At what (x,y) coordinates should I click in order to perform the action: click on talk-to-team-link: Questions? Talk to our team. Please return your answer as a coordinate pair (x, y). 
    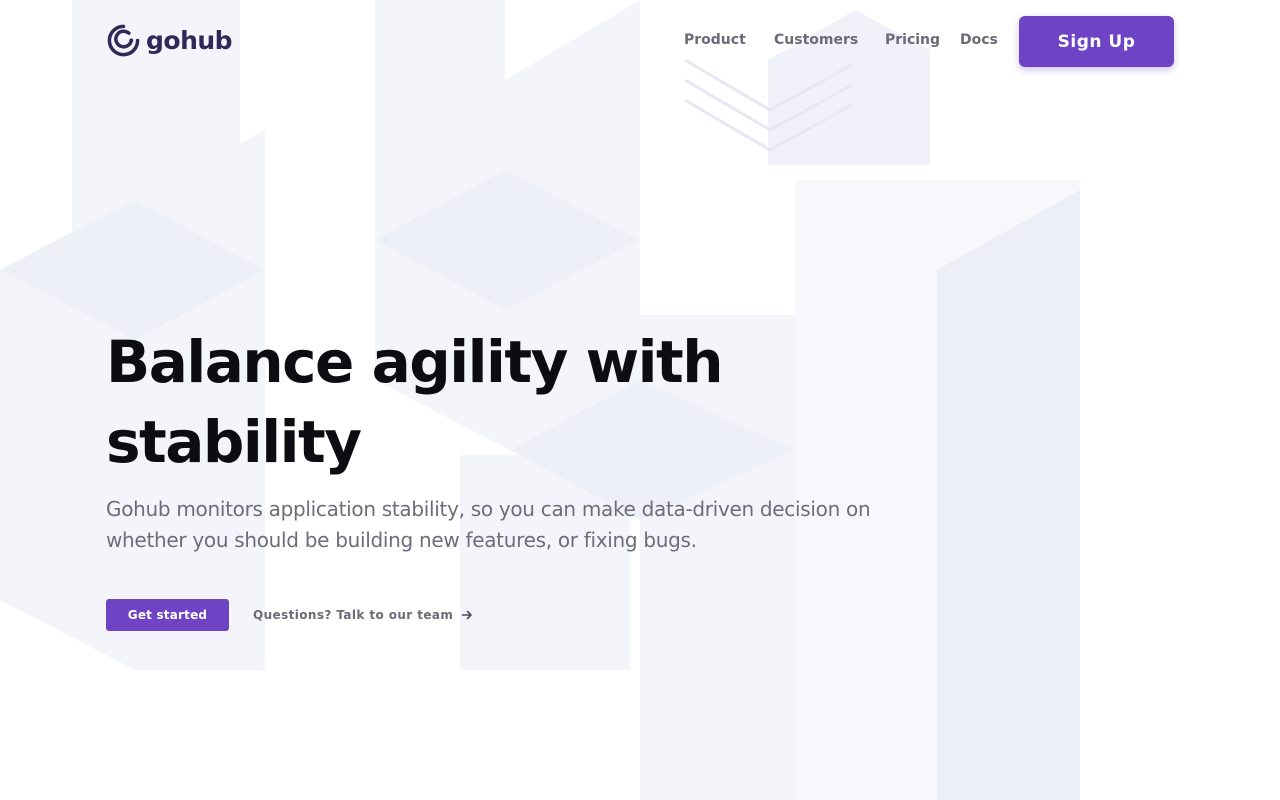
    Looking at the image, I should click on (363, 615).